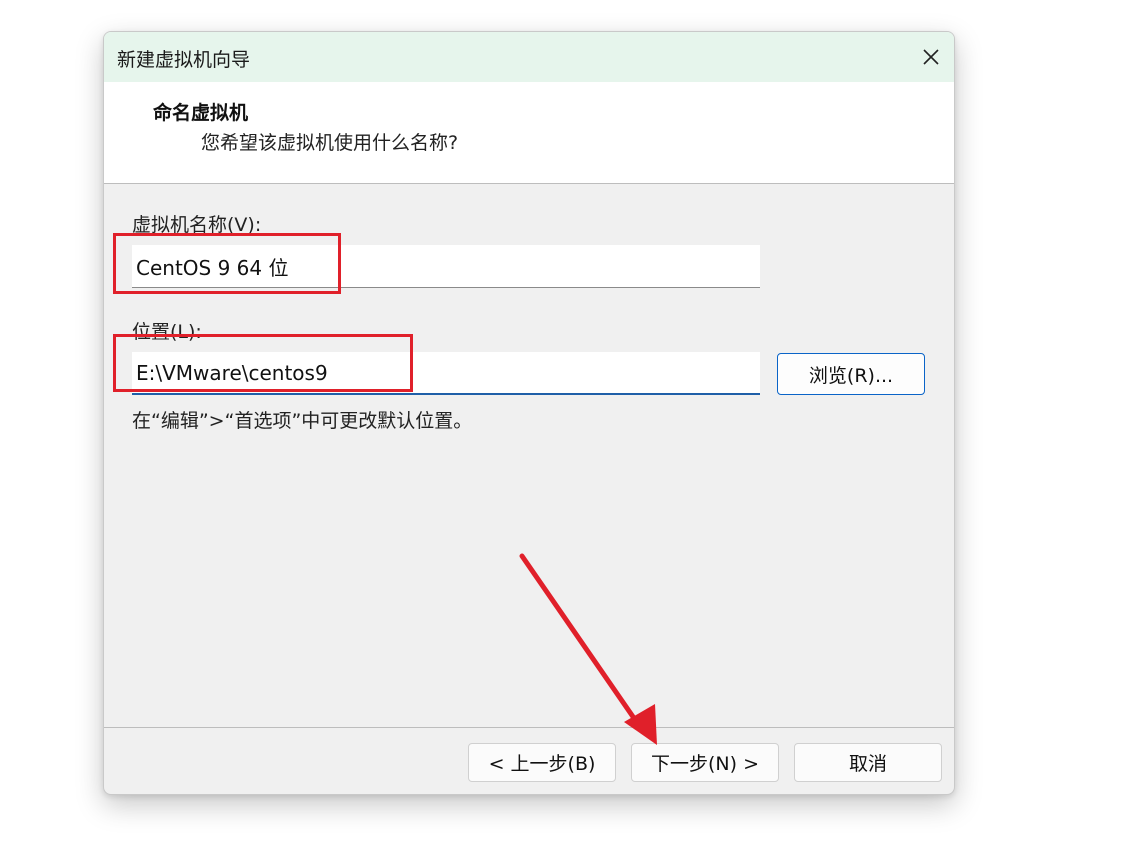 The image size is (1133, 848). What do you see at coordinates (529, 57) in the screenshot?
I see `title-bar: 新建虚拟机向导` at bounding box center [529, 57].